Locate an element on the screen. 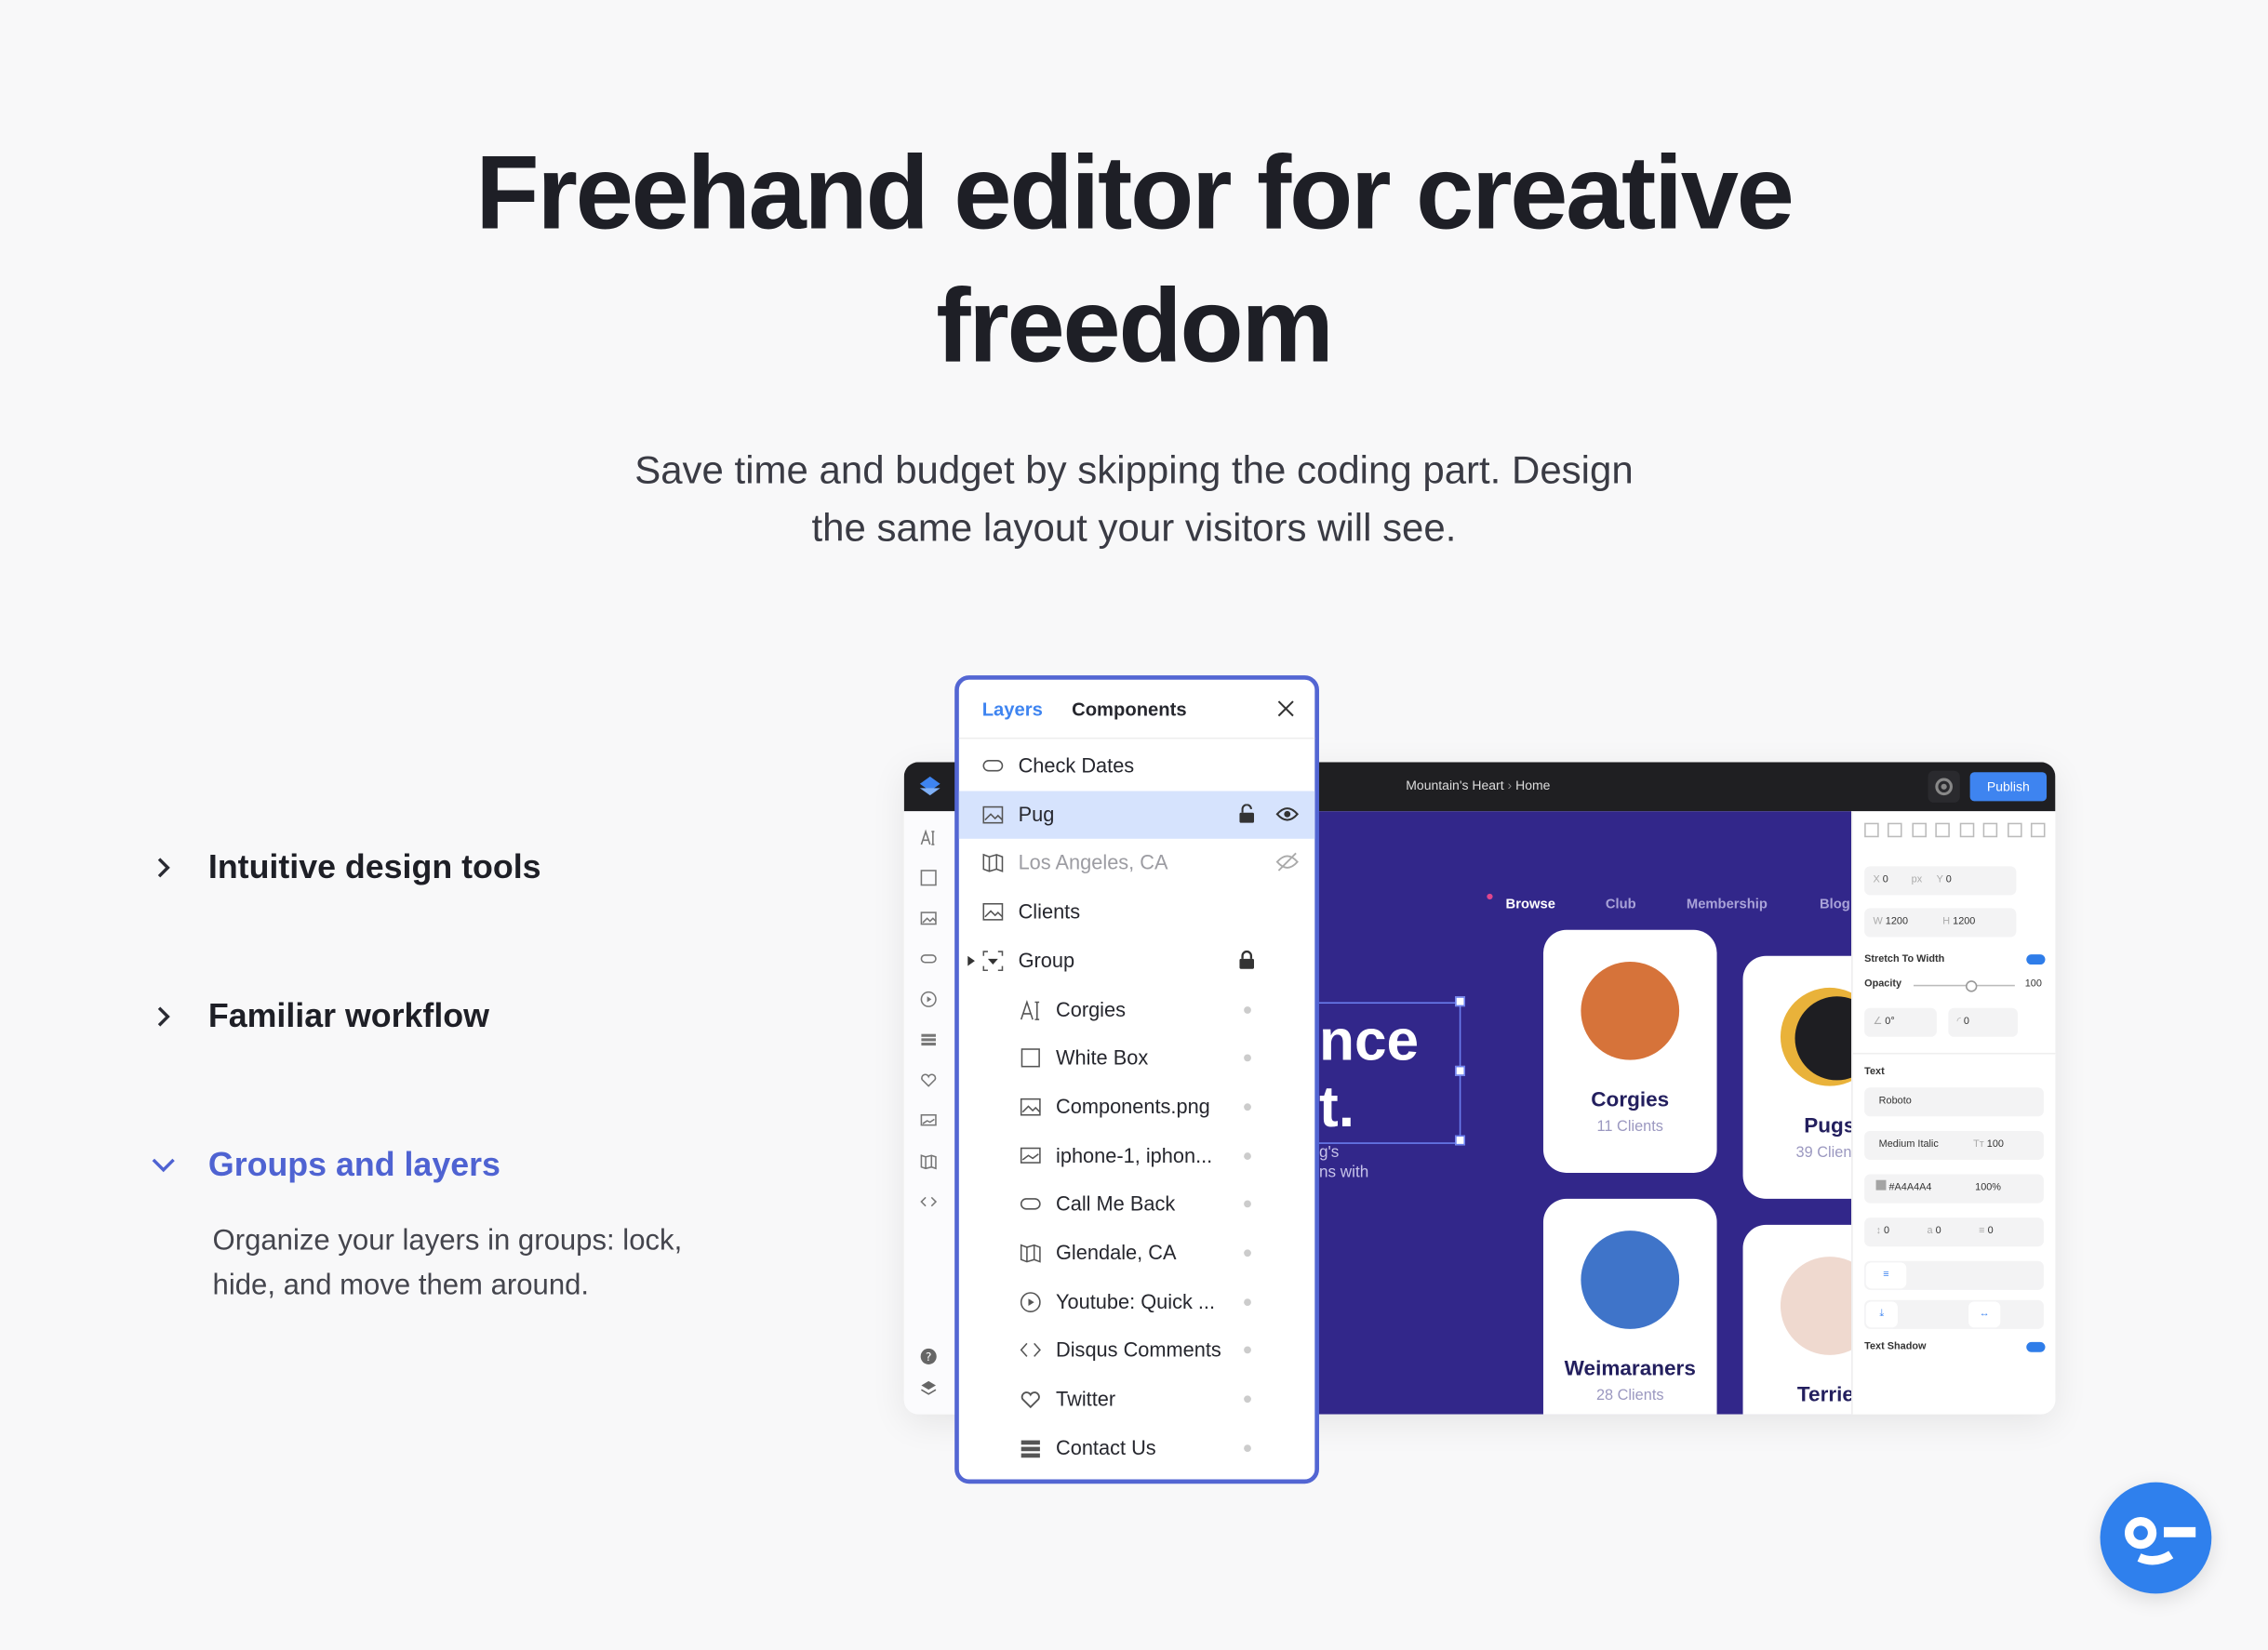  card-name: Pugs is located at coordinates (1828, 1126).